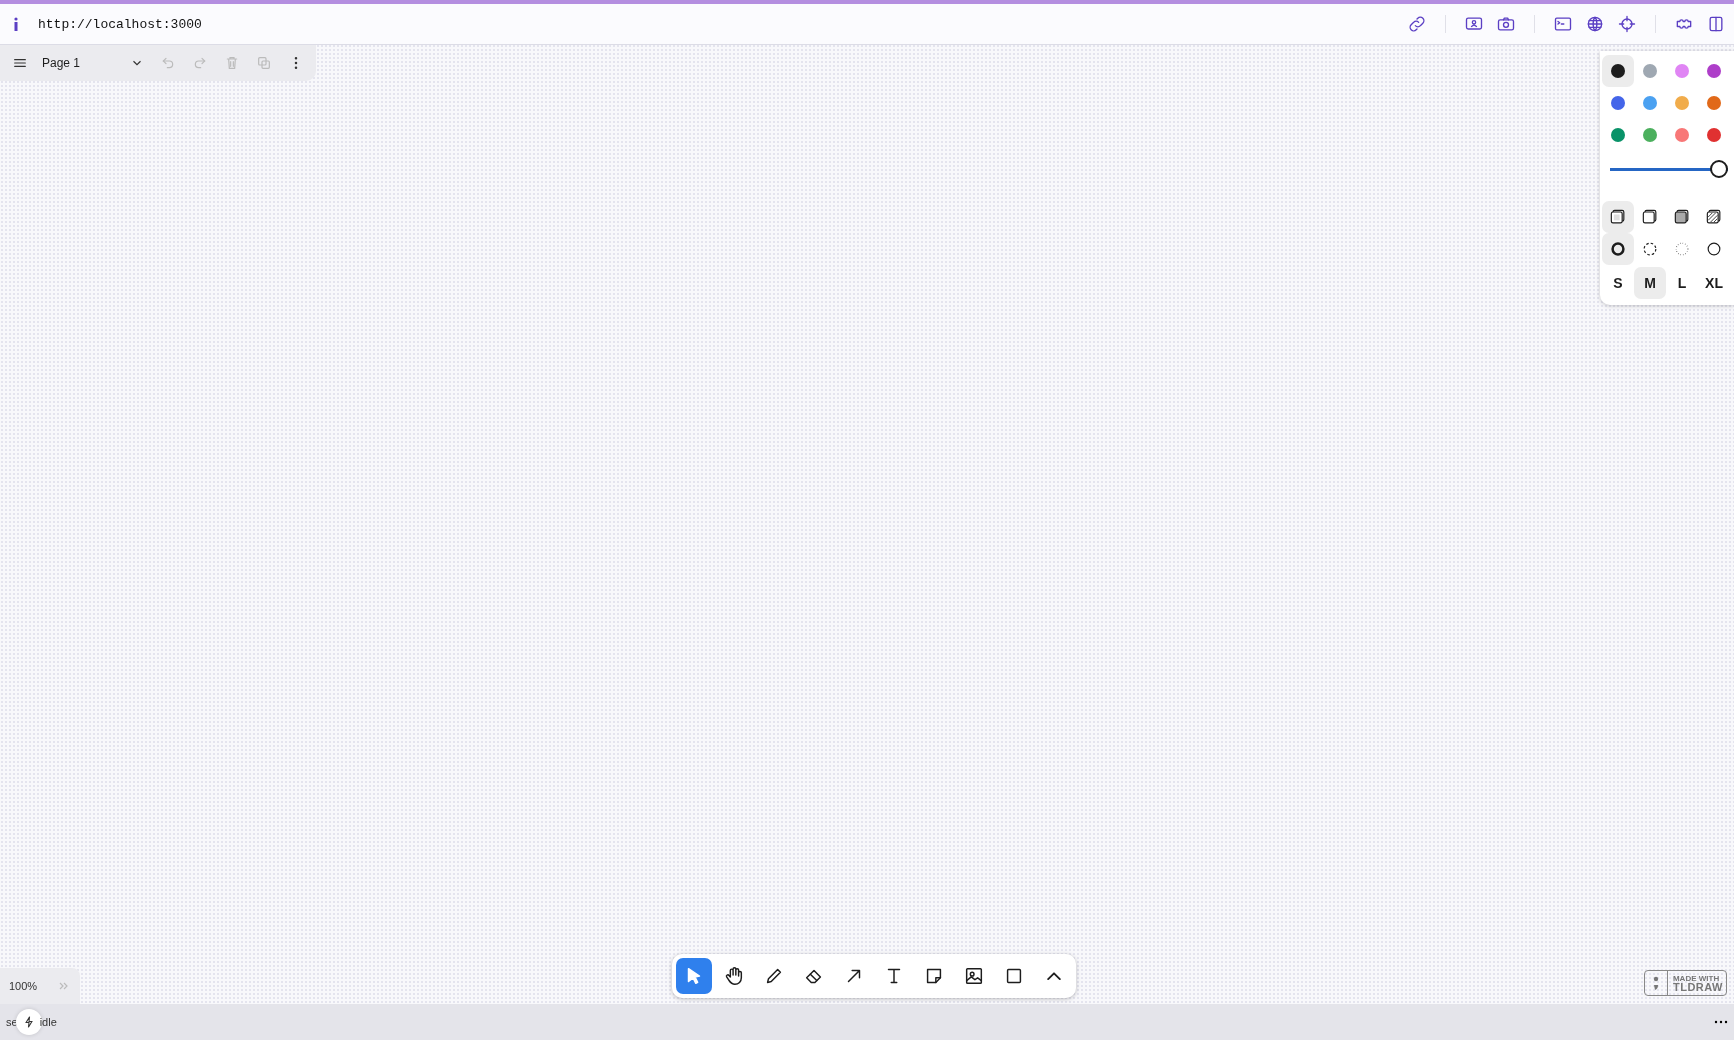  What do you see at coordinates (1627, 24) in the screenshot?
I see `crosshair-icon` at bounding box center [1627, 24].